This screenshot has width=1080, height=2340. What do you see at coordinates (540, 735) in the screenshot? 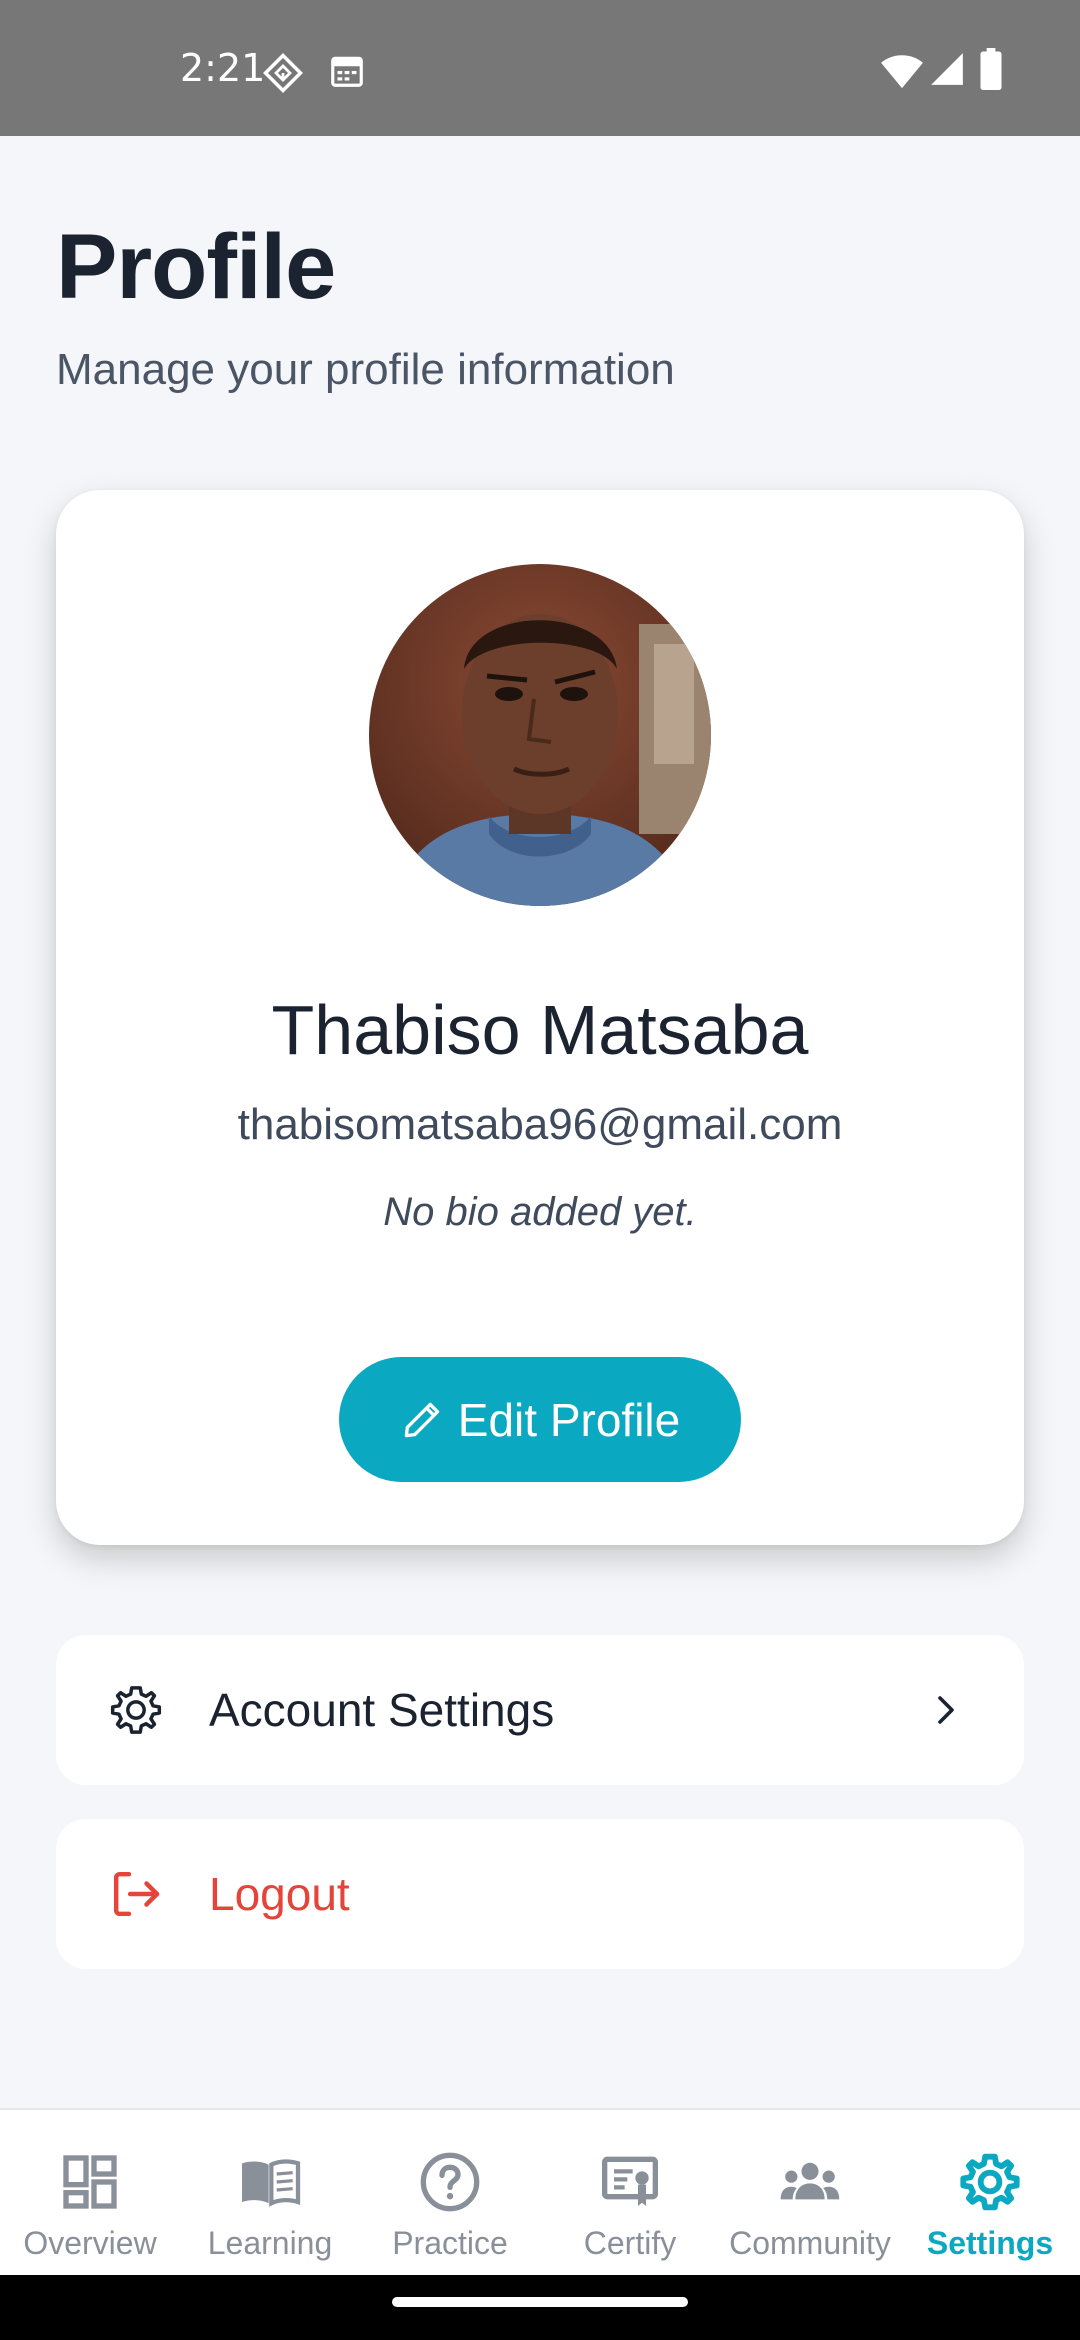
I see `avatar` at bounding box center [540, 735].